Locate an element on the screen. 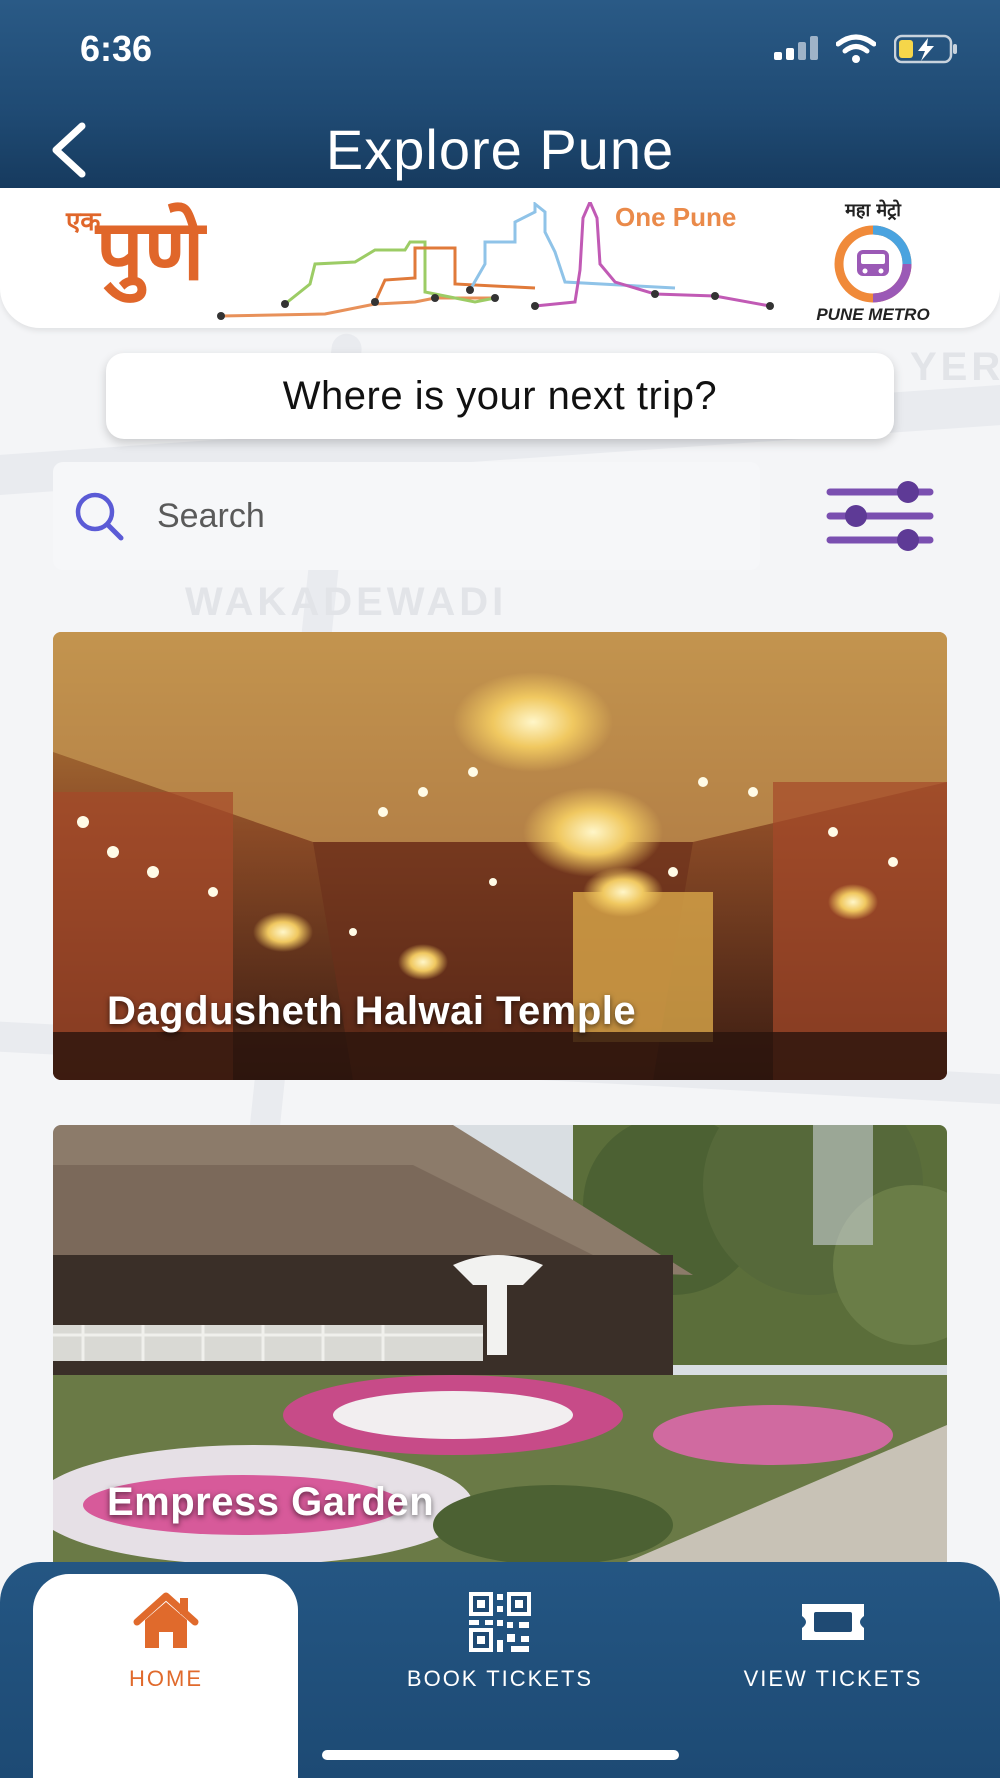 Image resolution: width=1000 pixels, height=1778 pixels. qr-code-icon is located at coordinates (500, 1622).